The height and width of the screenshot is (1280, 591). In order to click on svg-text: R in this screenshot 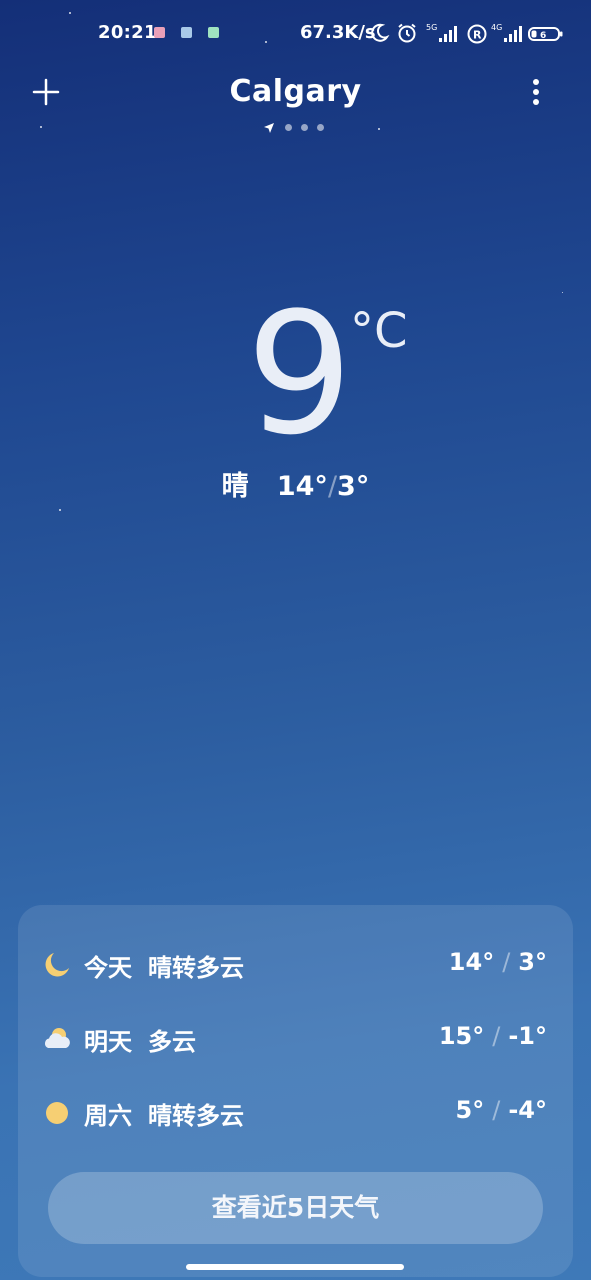, I will do `click(477, 35)`.